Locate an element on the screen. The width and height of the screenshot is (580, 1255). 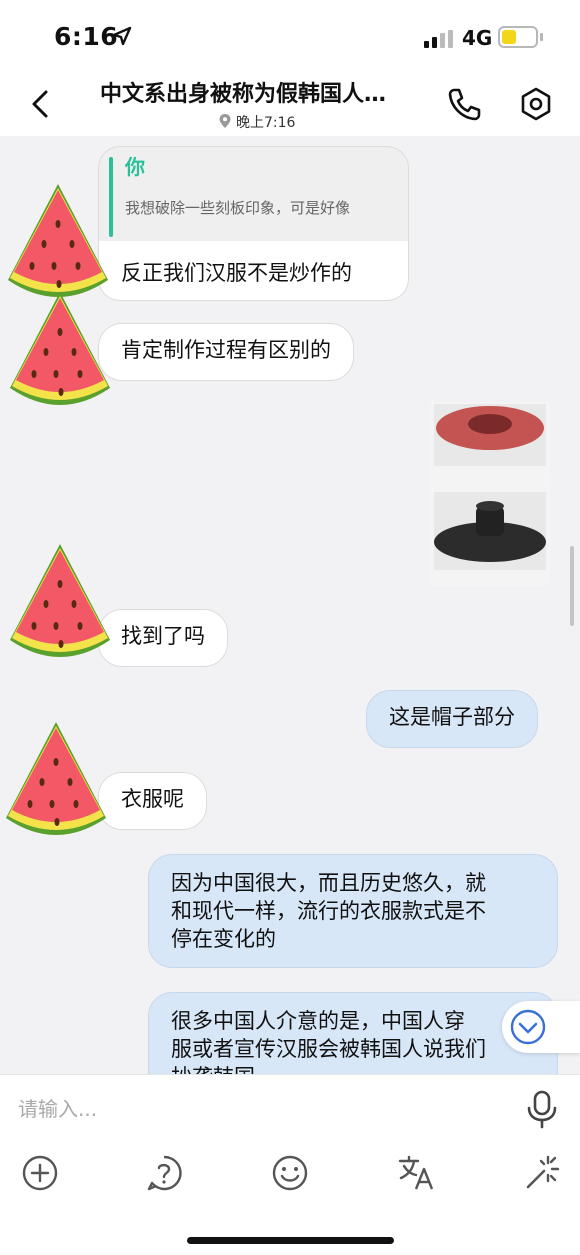
message-bubble: 衣服呢 is located at coordinates (152, 801).